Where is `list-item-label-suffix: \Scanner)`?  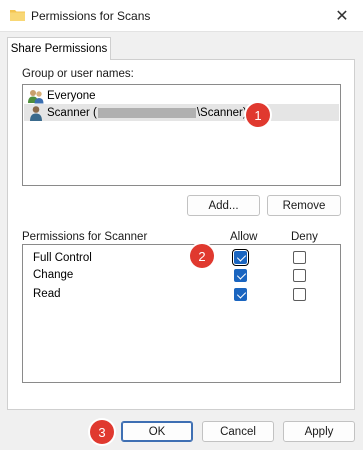 list-item-label-suffix: \Scanner) is located at coordinates (221, 112).